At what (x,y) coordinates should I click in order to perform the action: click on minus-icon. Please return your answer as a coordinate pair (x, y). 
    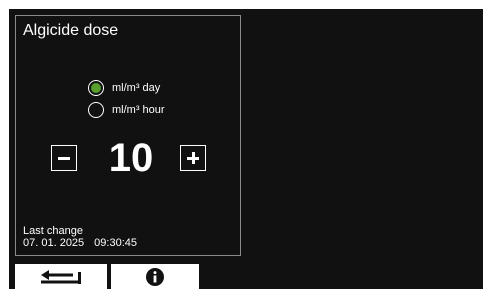
    Looking at the image, I should click on (64, 158).